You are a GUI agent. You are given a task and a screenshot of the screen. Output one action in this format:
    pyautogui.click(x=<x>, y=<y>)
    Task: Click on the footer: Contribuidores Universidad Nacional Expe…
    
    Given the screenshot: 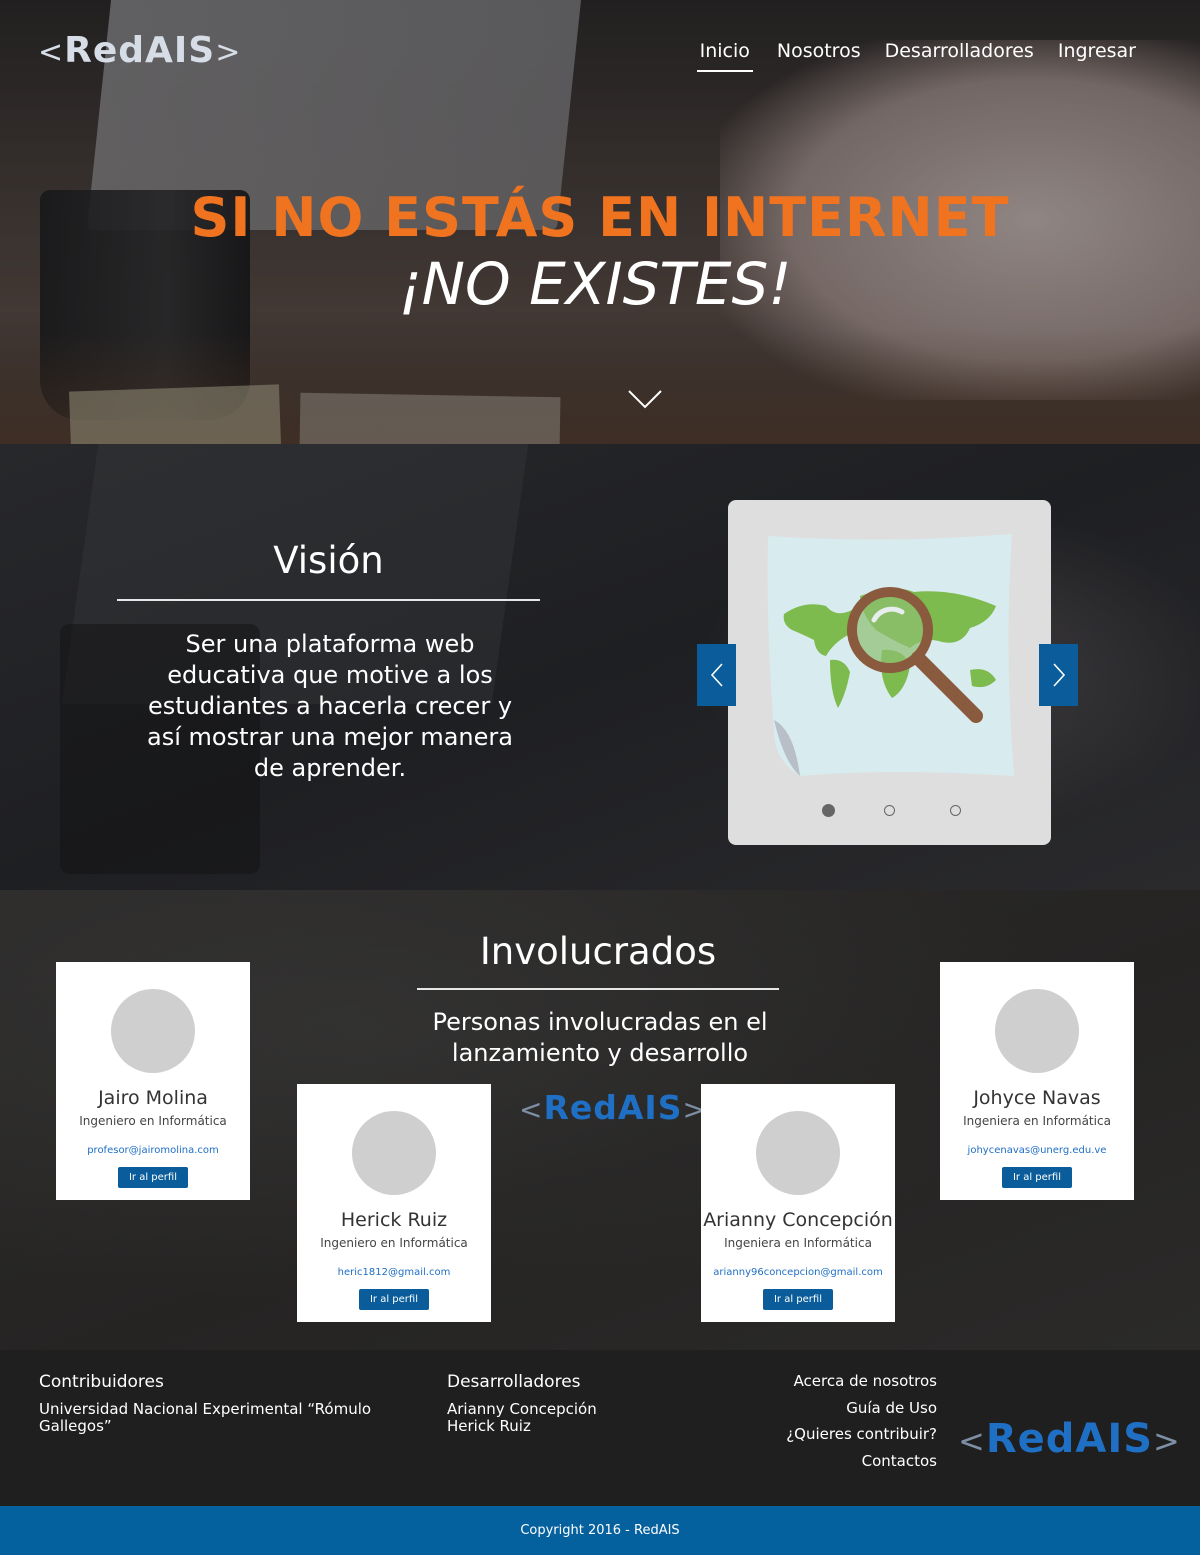 What is the action you would take?
    pyautogui.click(x=600, y=1428)
    